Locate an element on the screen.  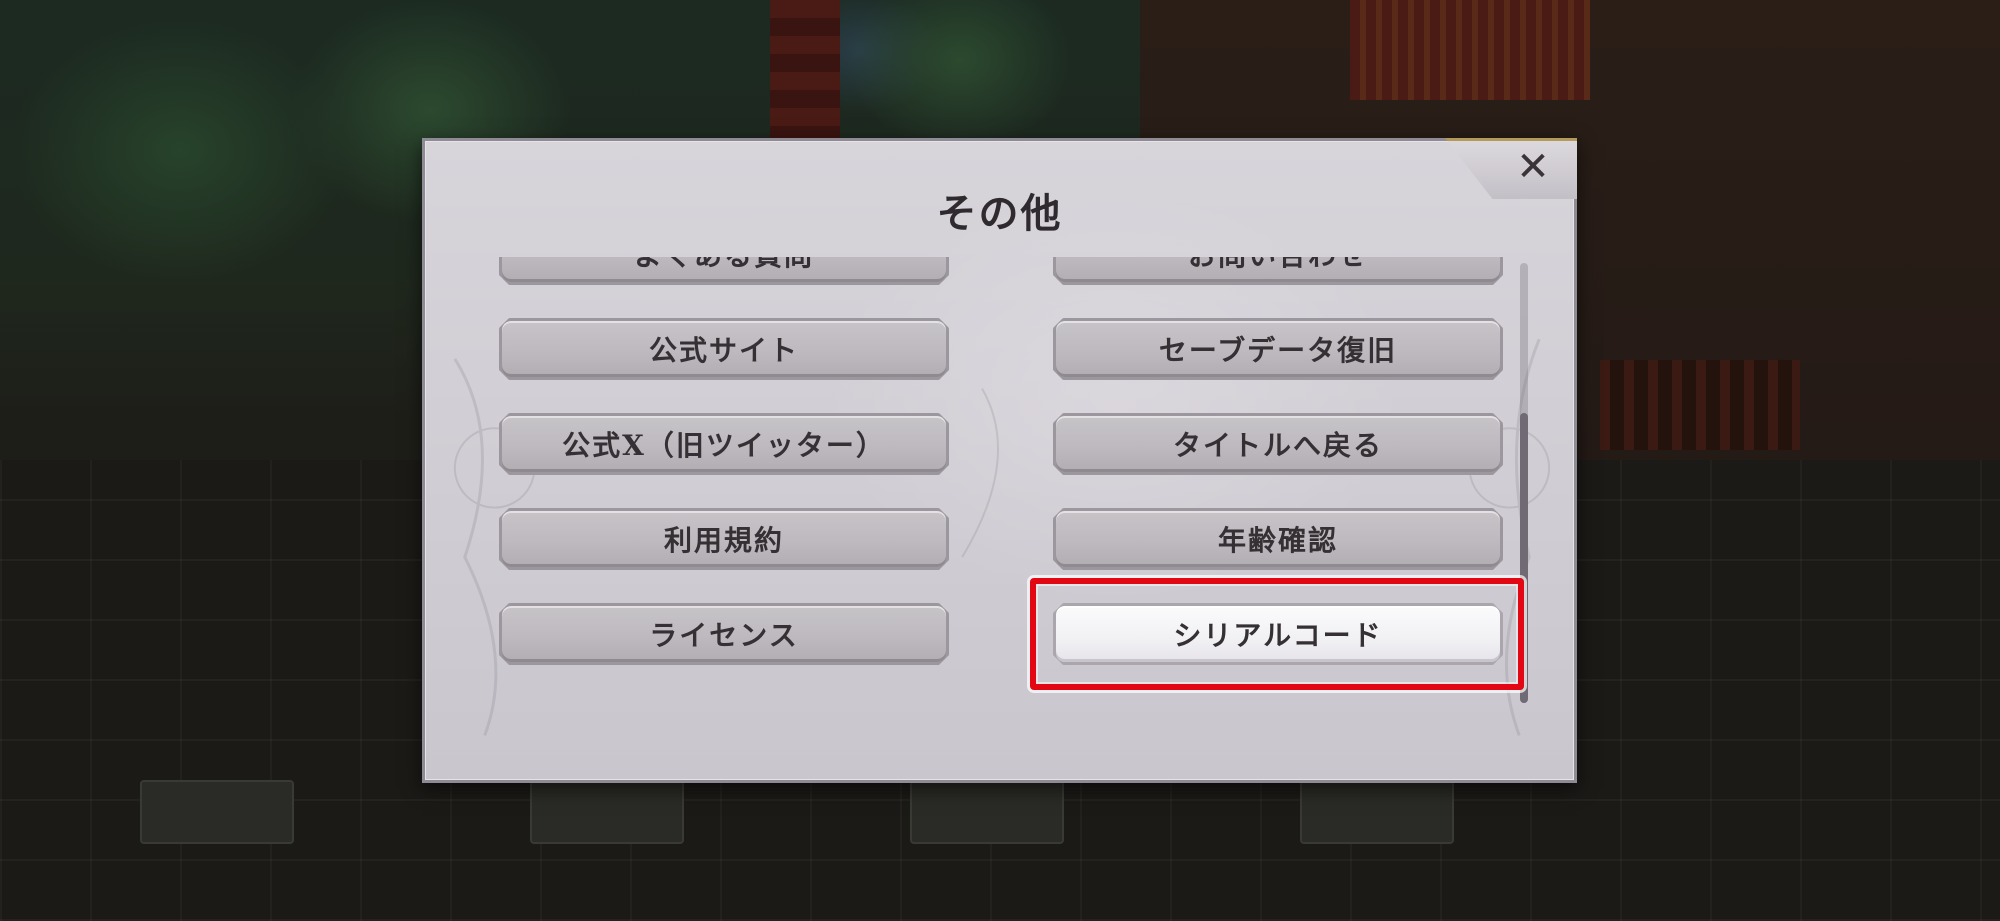
close-icon: ✕ is located at coordinates (1533, 167).